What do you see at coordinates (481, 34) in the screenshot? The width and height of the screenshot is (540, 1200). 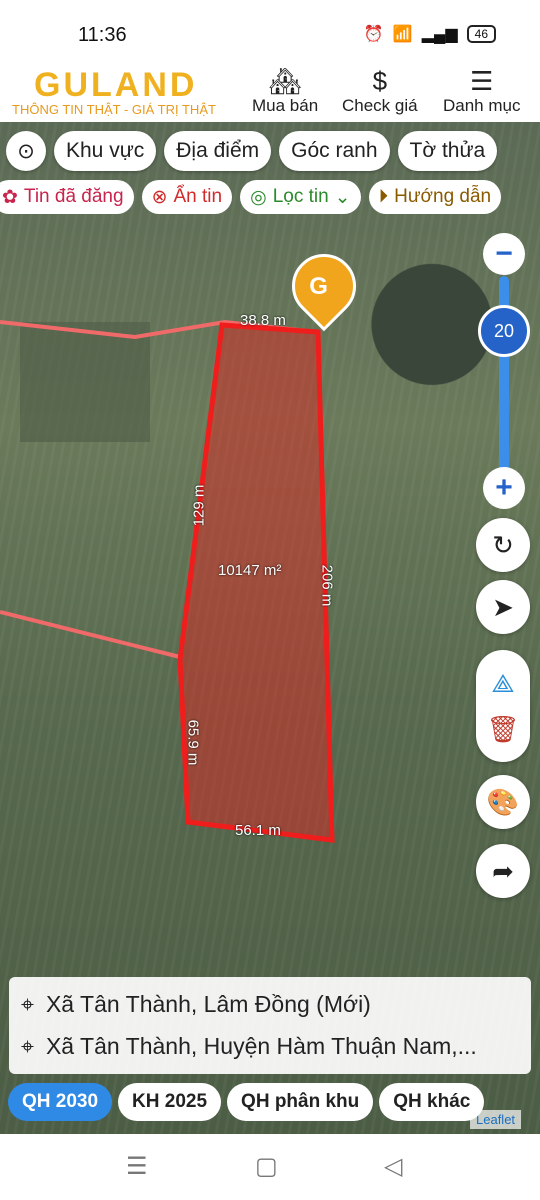 I see `battery-indicator: 46` at bounding box center [481, 34].